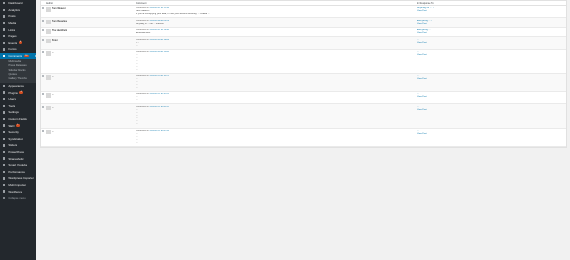  Describe the element at coordinates (4, 43) in the screenshot. I see `calendar-icon` at that location.